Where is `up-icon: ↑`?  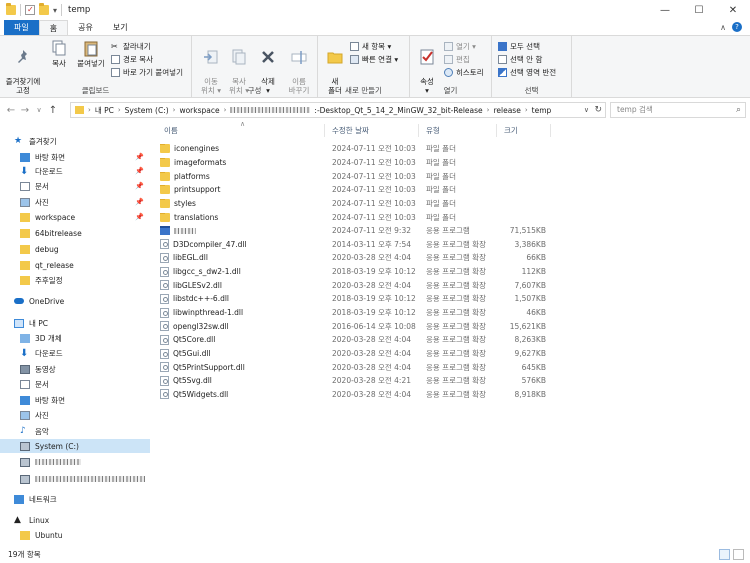
up-icon: ↑ is located at coordinates (53, 110).